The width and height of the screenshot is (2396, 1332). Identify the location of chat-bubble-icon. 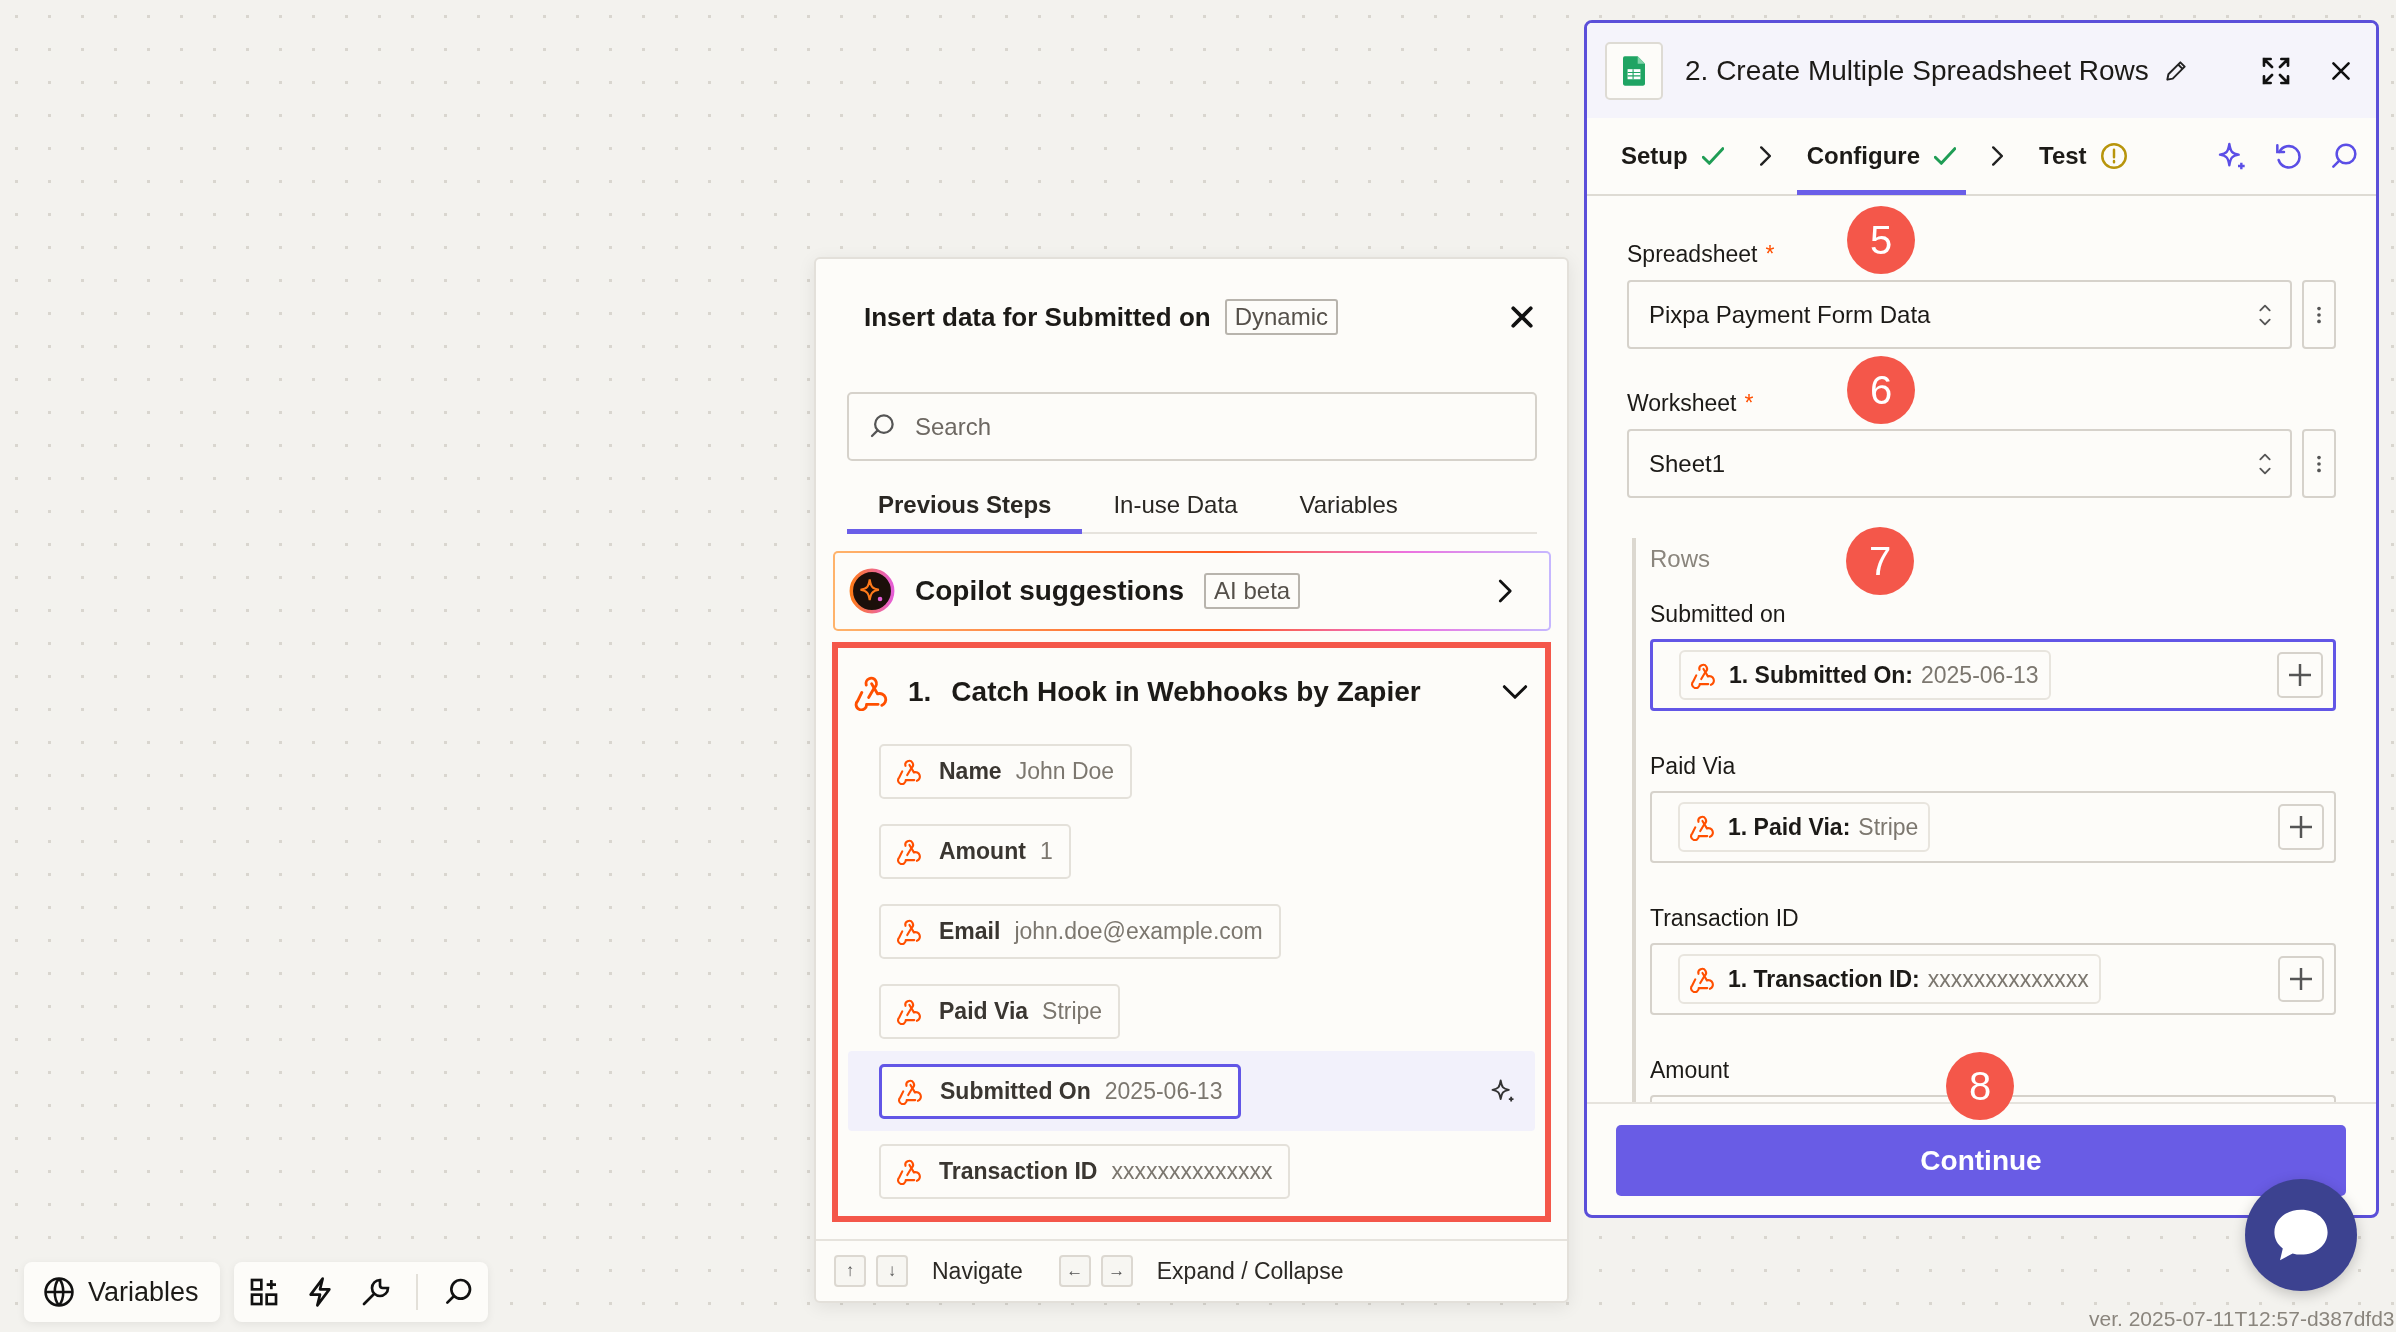
(2301, 1235).